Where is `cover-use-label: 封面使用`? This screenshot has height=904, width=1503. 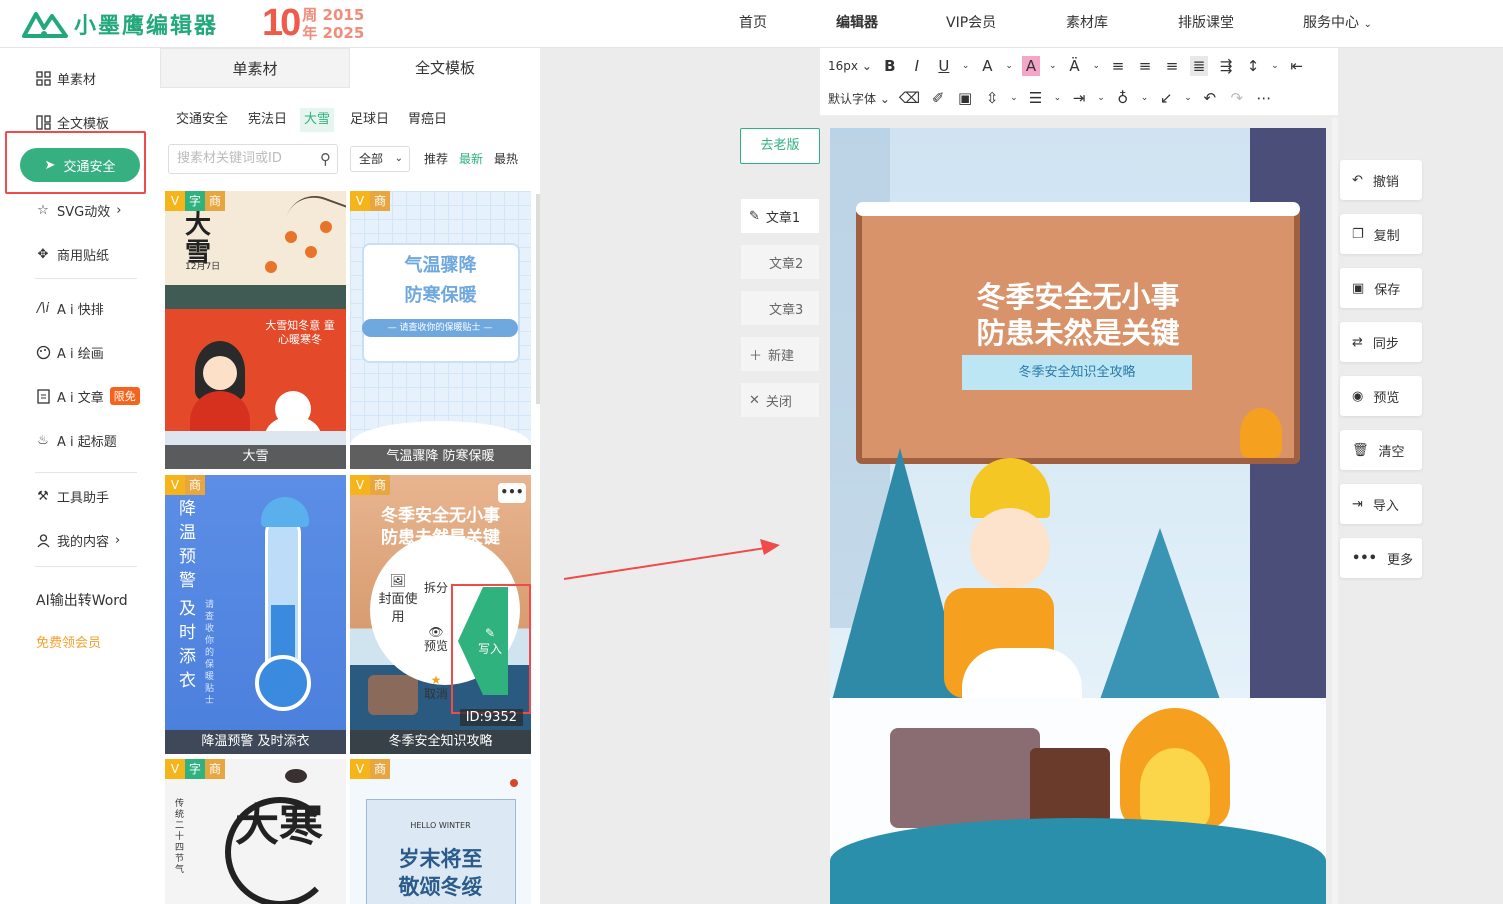
cover-use-label: 封面使用 is located at coordinates (398, 608).